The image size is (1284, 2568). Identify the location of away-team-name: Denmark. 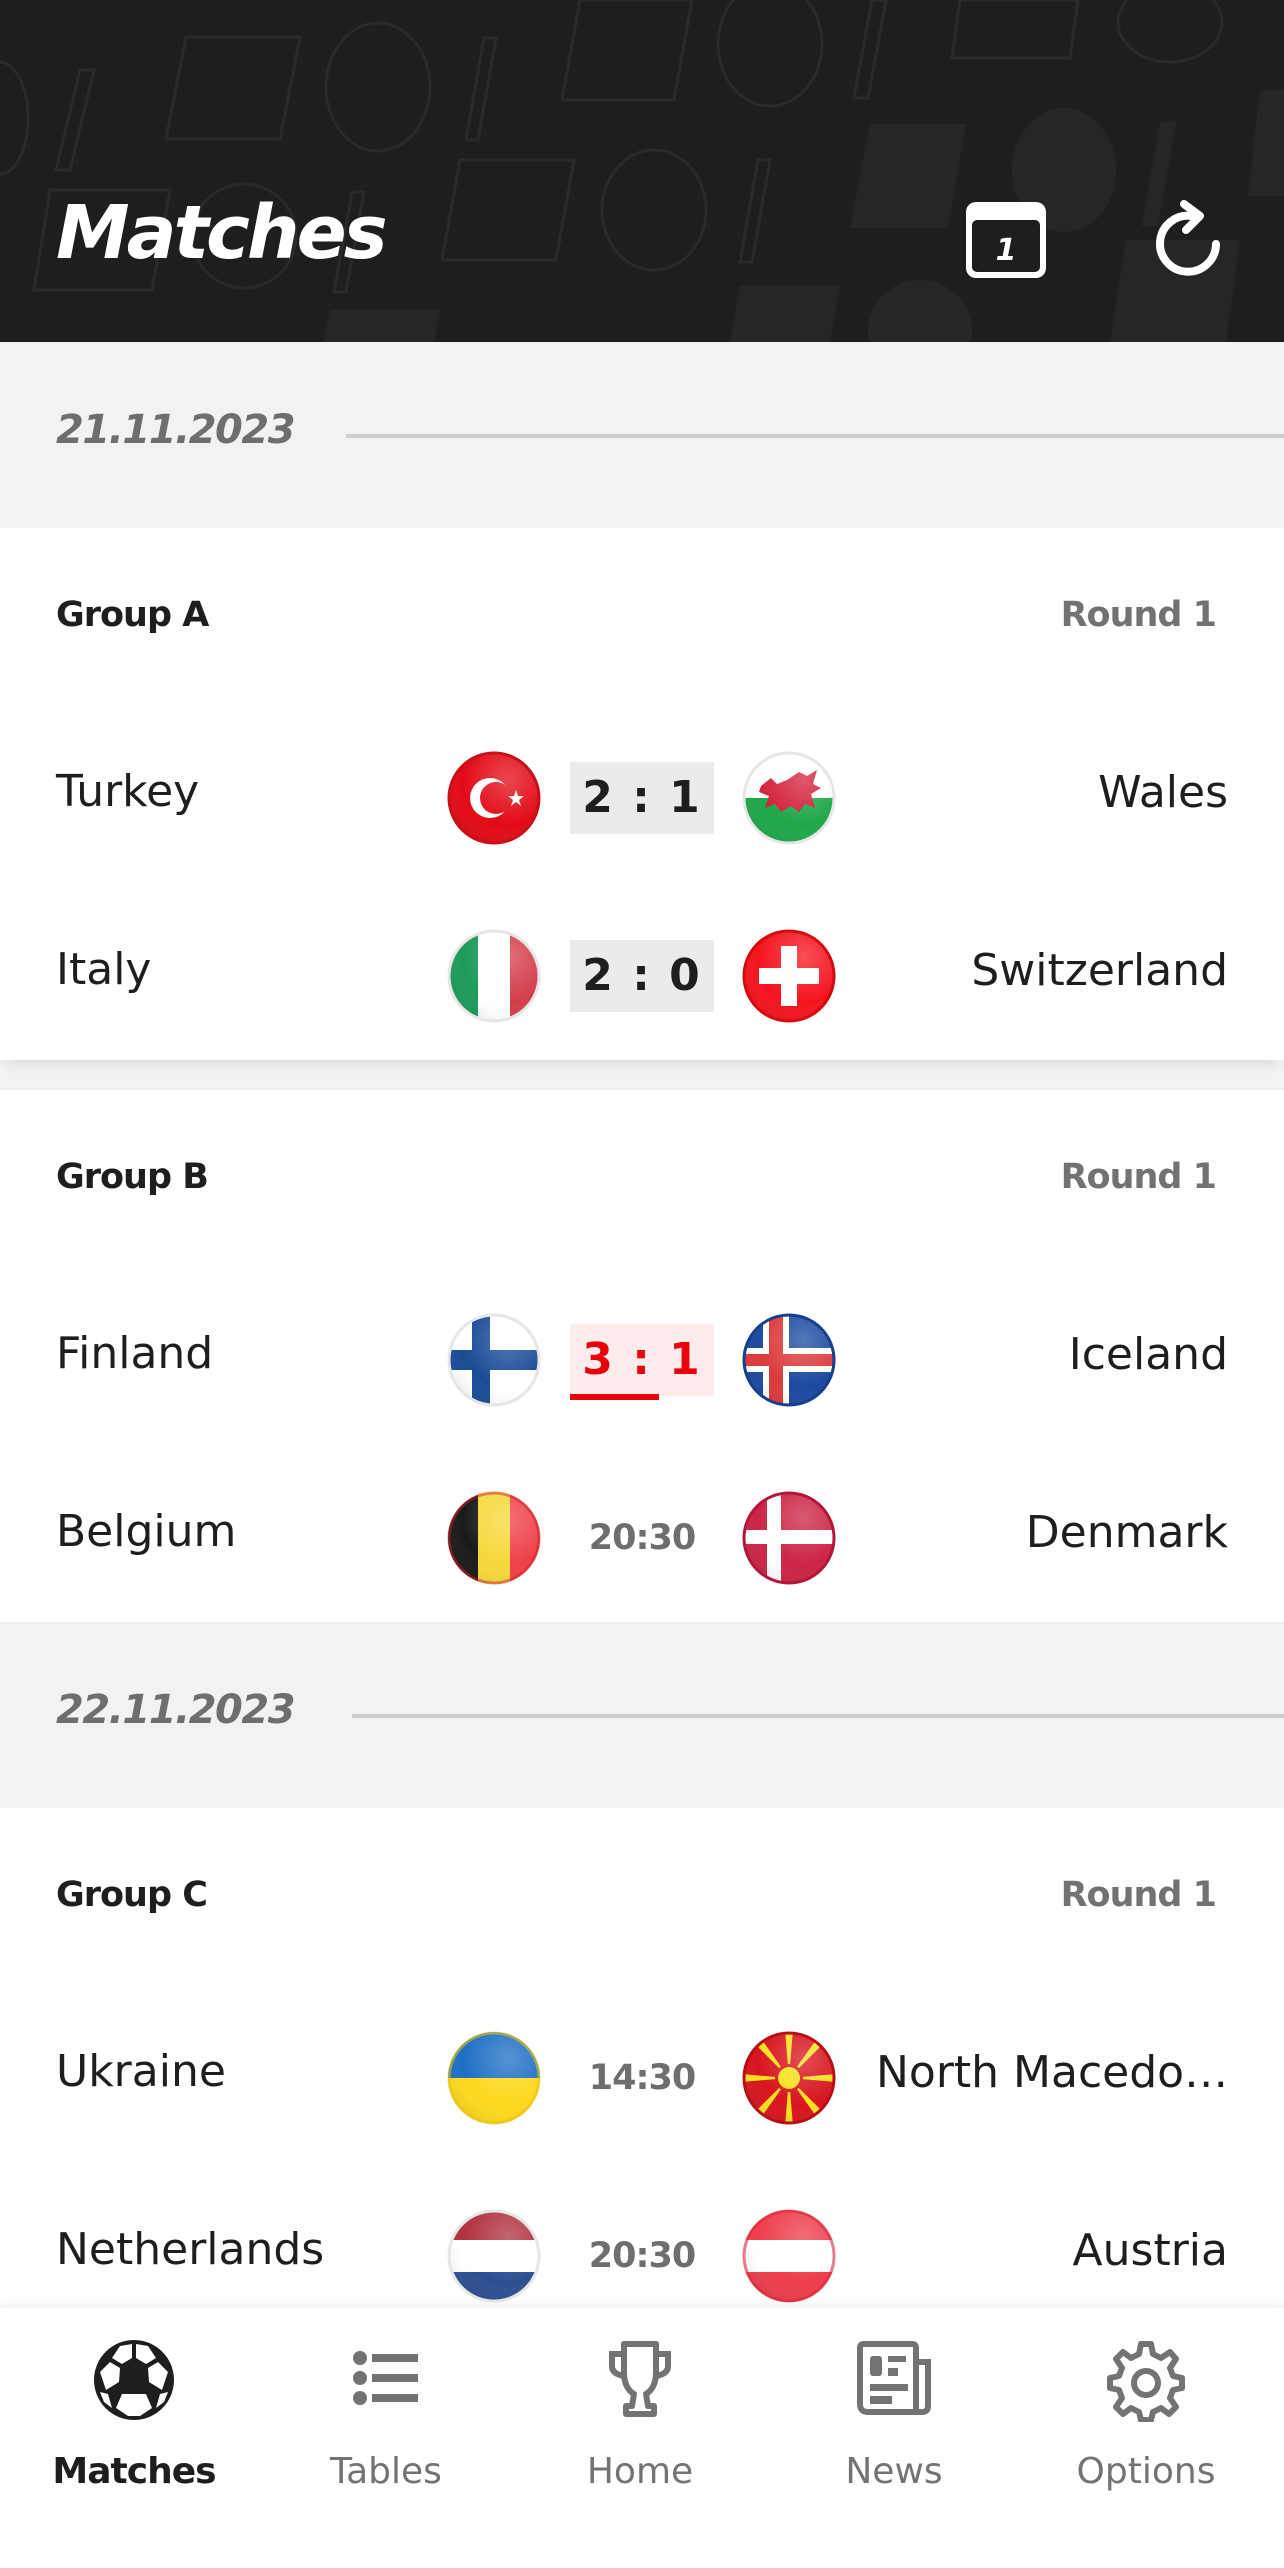
(1126, 1533).